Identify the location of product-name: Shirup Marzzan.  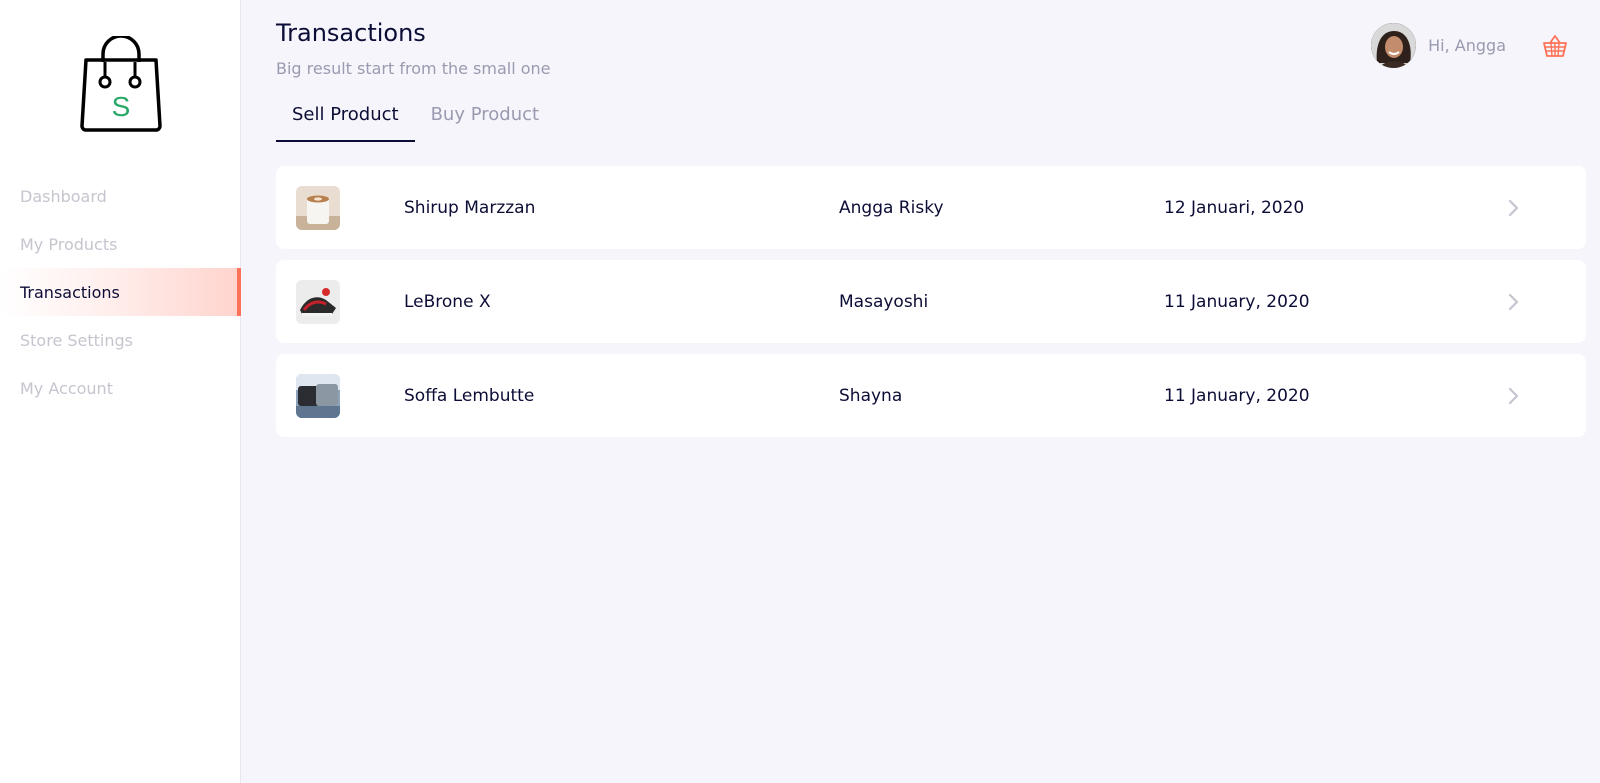
(470, 207).